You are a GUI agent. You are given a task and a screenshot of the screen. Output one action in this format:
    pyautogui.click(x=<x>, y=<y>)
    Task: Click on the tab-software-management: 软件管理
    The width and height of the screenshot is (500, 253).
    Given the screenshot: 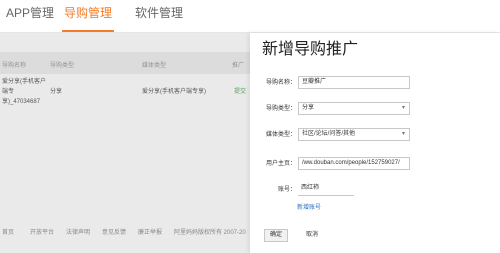 What is the action you would take?
    pyautogui.click(x=159, y=13)
    